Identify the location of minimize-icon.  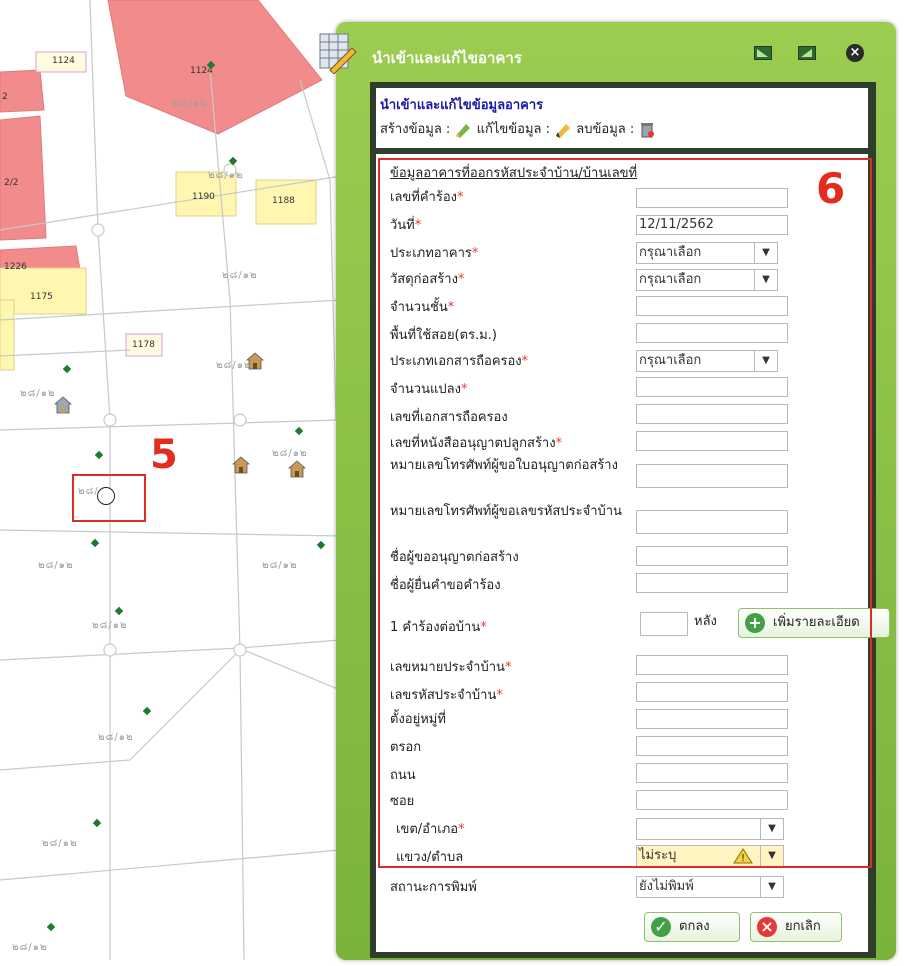
(763, 53).